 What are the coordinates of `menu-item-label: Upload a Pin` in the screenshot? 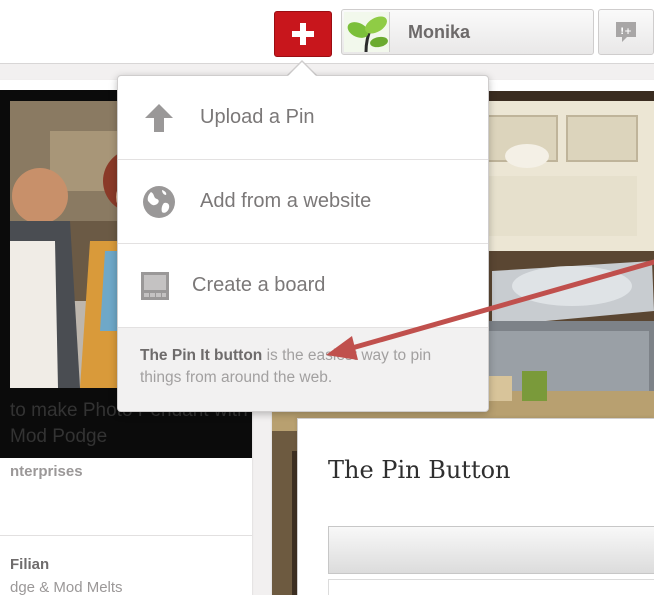 It's located at (257, 117).